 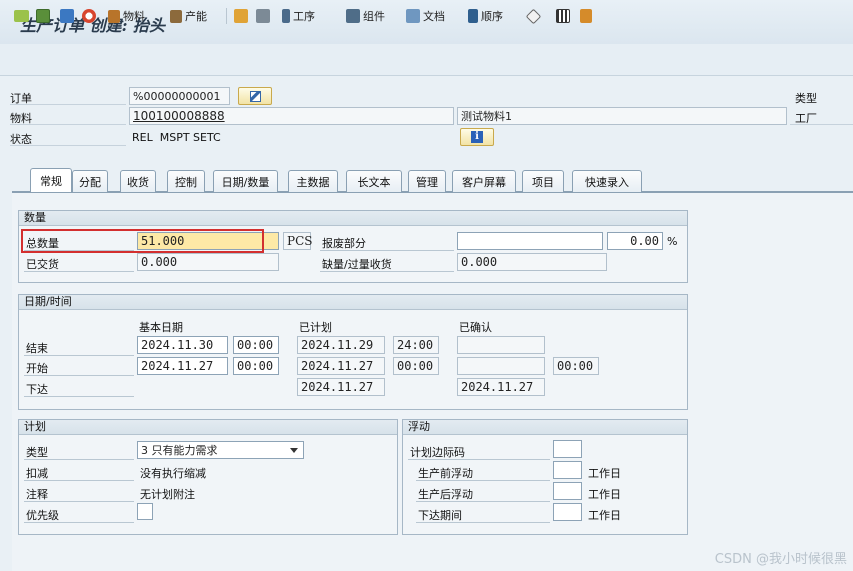 I want to click on start-basic-time: 00:00, so click(x=256, y=366).